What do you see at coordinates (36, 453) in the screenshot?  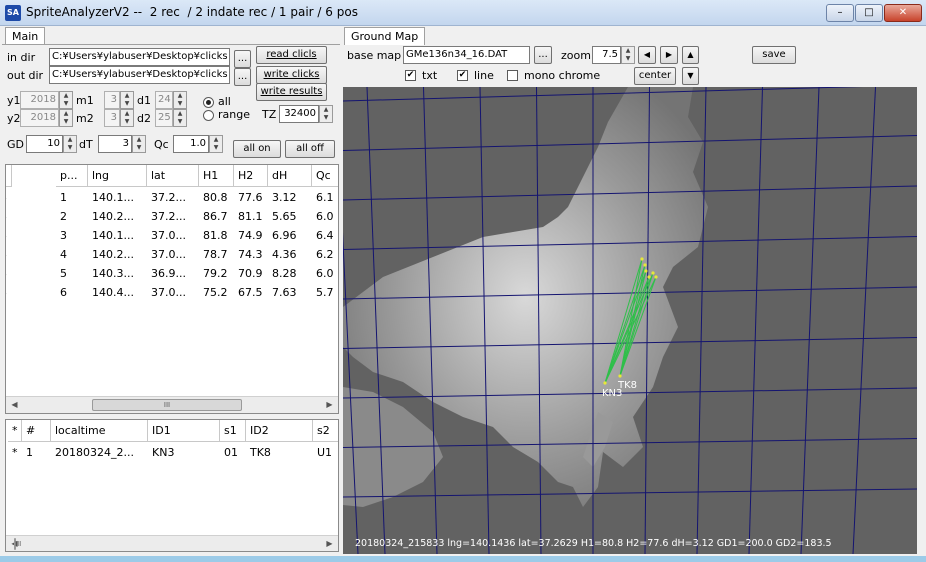 I see `pair_table-cell: 1` at bounding box center [36, 453].